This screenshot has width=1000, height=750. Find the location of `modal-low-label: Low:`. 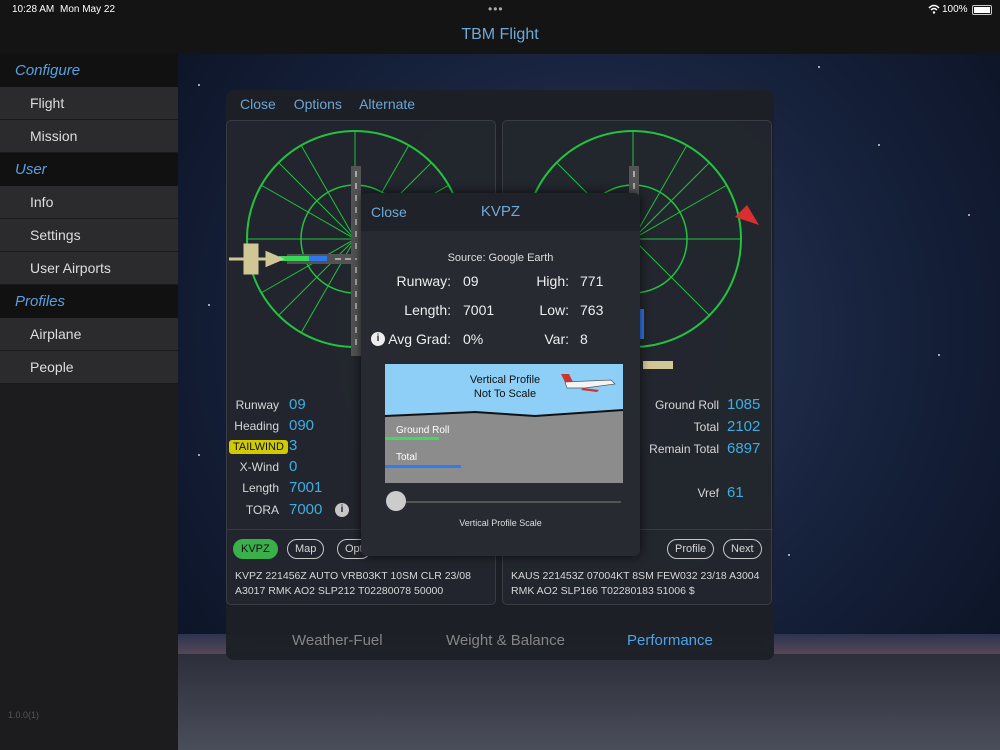

modal-low-label: Low: is located at coordinates (554, 310).